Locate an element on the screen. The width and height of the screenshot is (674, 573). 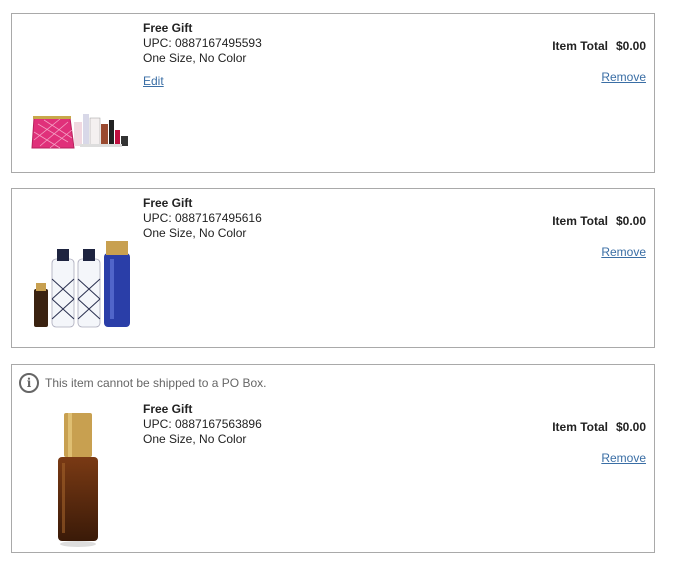
item-upc: UPC: 0887167495616 is located at coordinates (202, 218).